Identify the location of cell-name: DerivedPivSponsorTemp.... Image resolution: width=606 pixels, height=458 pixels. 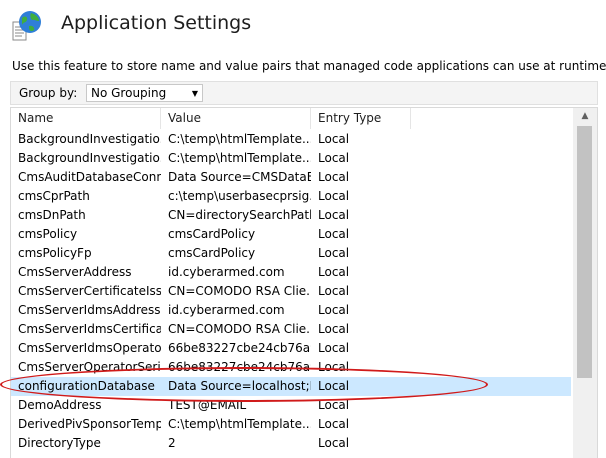
(89, 424).